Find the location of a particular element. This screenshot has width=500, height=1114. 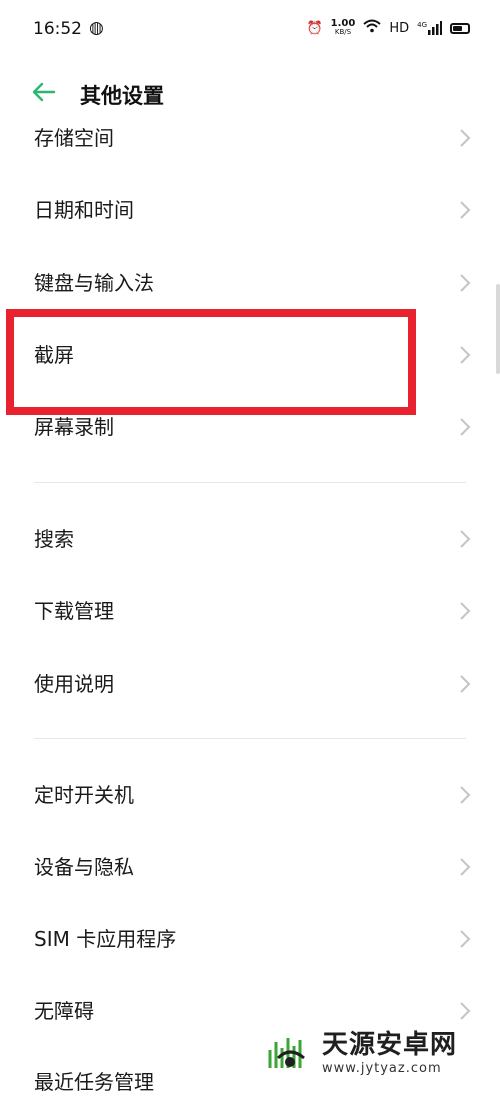

signal-icon: 4G is located at coordinates (429, 28).